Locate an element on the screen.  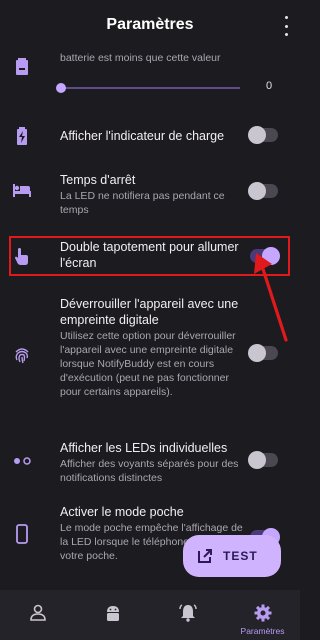
nav-item-apps is located at coordinates (112, 615).